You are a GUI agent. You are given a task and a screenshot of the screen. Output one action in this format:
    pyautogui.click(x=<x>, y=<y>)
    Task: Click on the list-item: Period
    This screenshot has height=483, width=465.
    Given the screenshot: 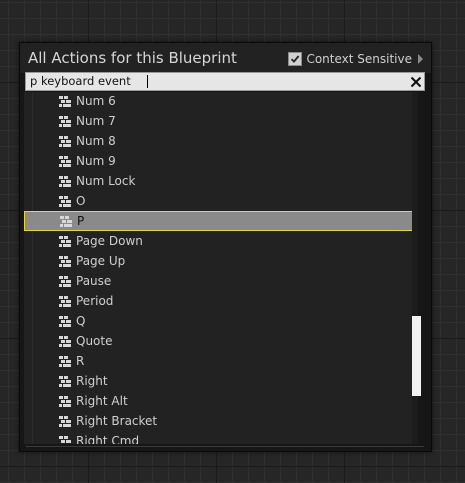 What is the action you would take?
    pyautogui.click(x=220, y=301)
    